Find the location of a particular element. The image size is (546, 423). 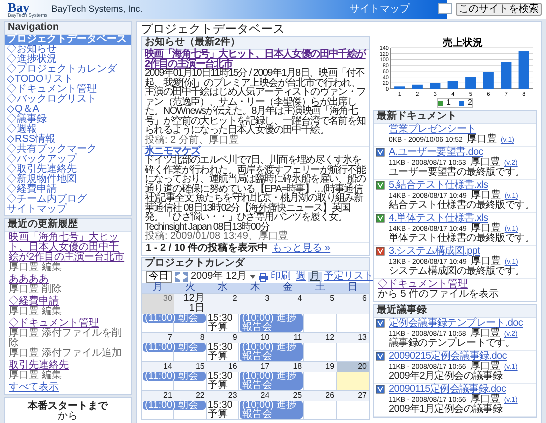

sitemap-link: サイトマップ is located at coordinates (380, 9).